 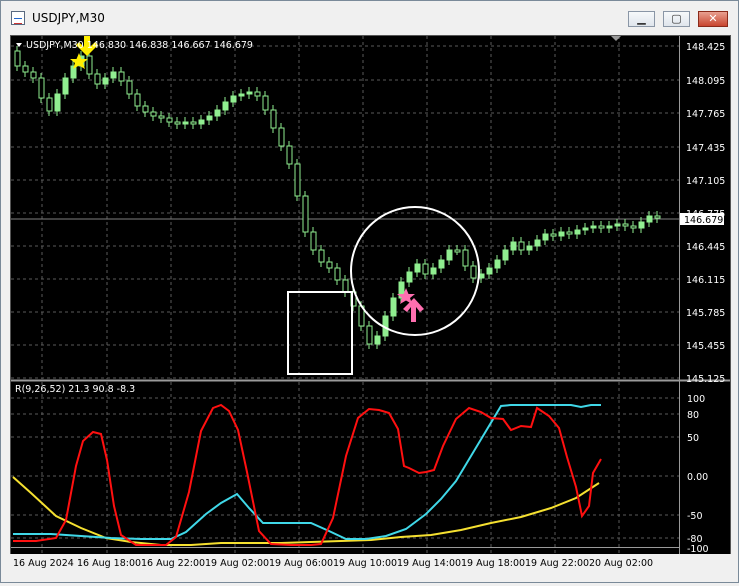 What do you see at coordinates (18, 18) in the screenshot?
I see `chart-window-icon` at bounding box center [18, 18].